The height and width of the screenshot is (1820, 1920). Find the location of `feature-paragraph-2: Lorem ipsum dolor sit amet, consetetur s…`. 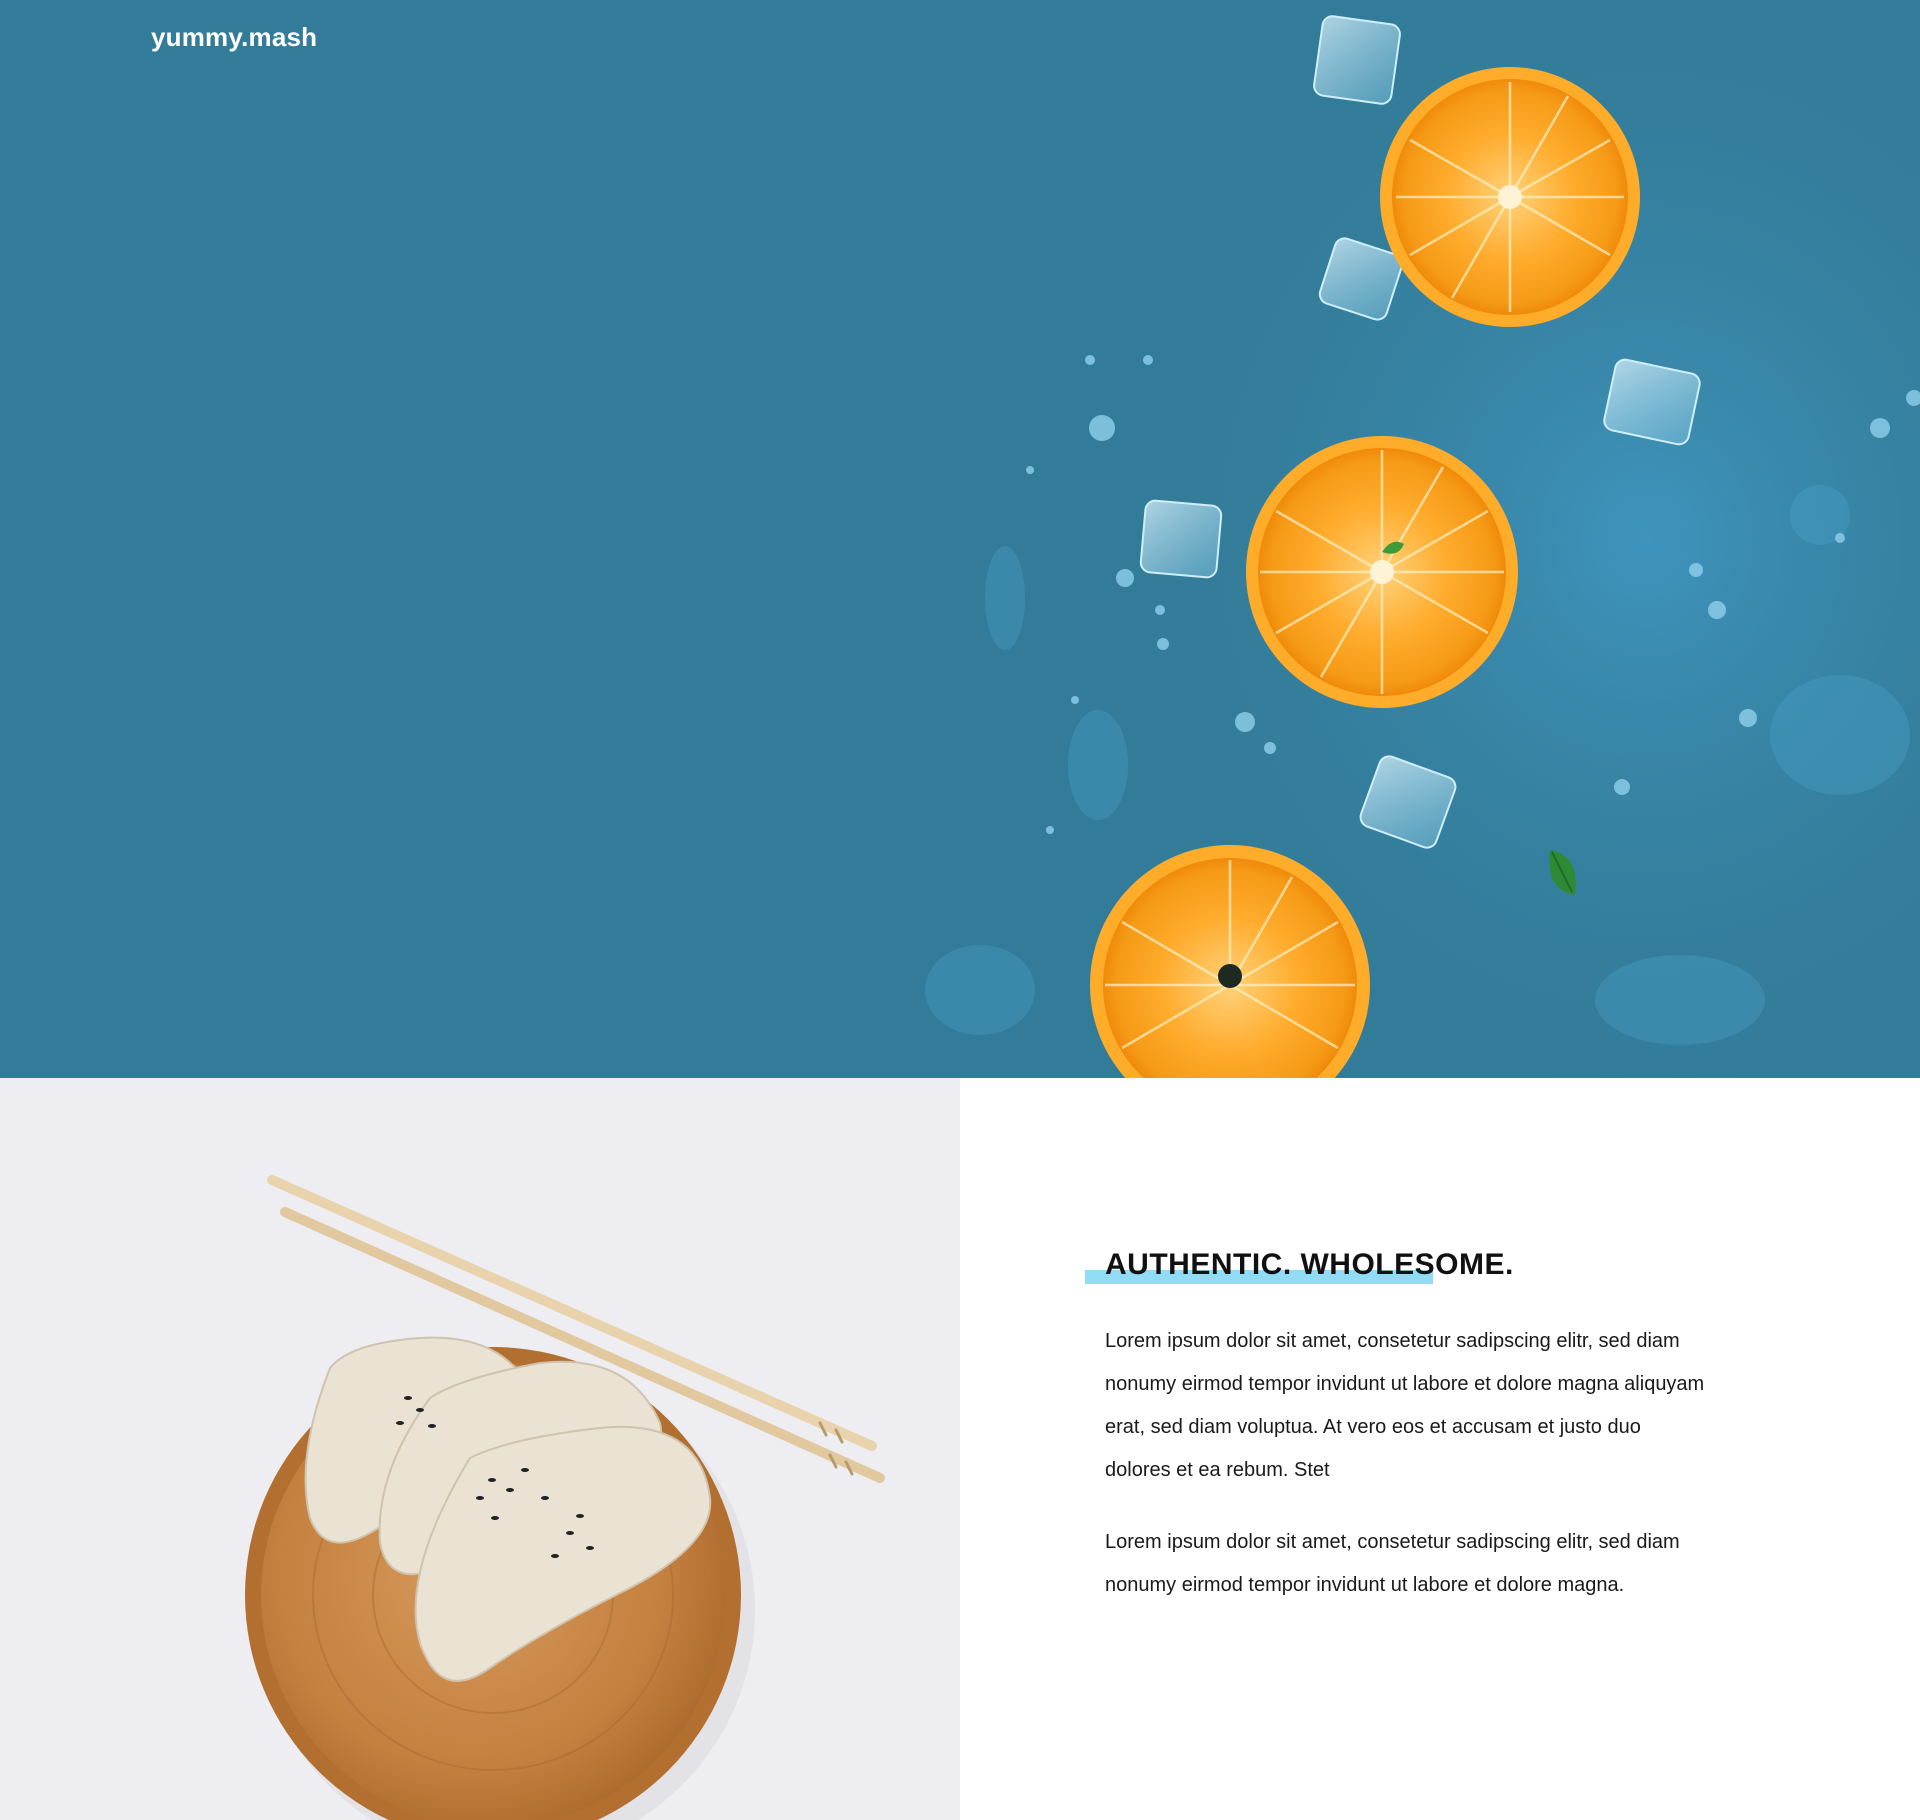

feature-paragraph-2: Lorem ipsum dolor sit amet, consetetur s… is located at coordinates (1392, 1563).